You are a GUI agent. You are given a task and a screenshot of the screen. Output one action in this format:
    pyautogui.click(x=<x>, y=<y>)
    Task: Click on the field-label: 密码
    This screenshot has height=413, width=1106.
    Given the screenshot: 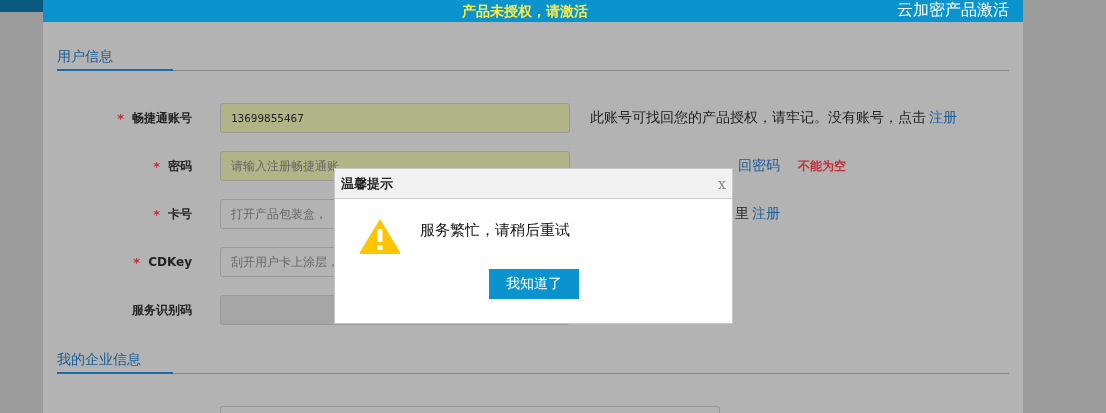 What is the action you would take?
    pyautogui.click(x=180, y=166)
    